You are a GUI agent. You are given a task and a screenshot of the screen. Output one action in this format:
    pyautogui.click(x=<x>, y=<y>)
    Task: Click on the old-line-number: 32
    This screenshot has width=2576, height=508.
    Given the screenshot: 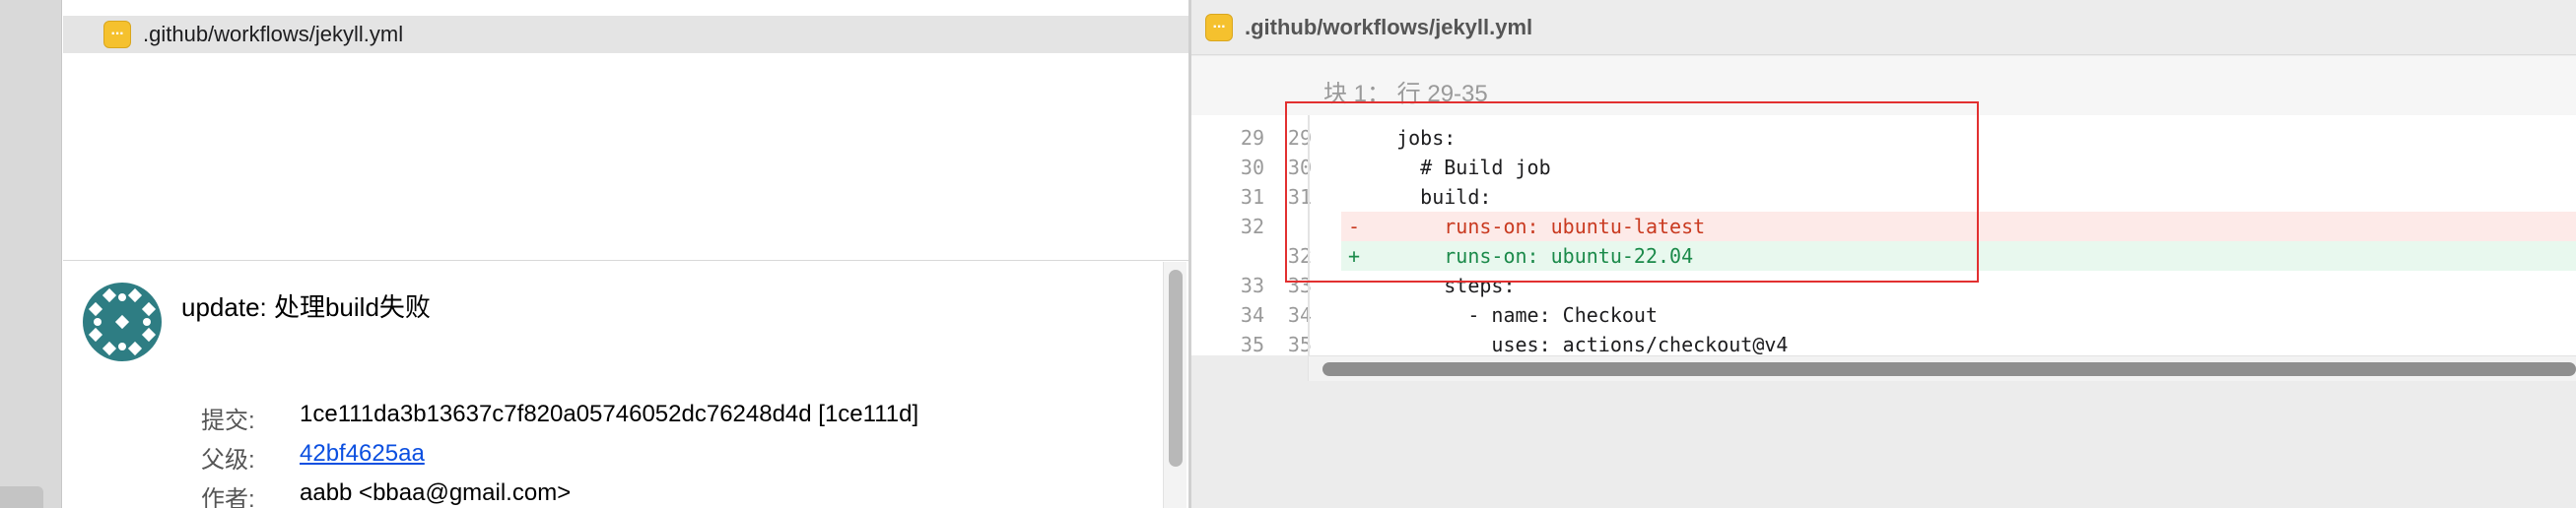 What is the action you would take?
    pyautogui.click(x=1252, y=226)
    